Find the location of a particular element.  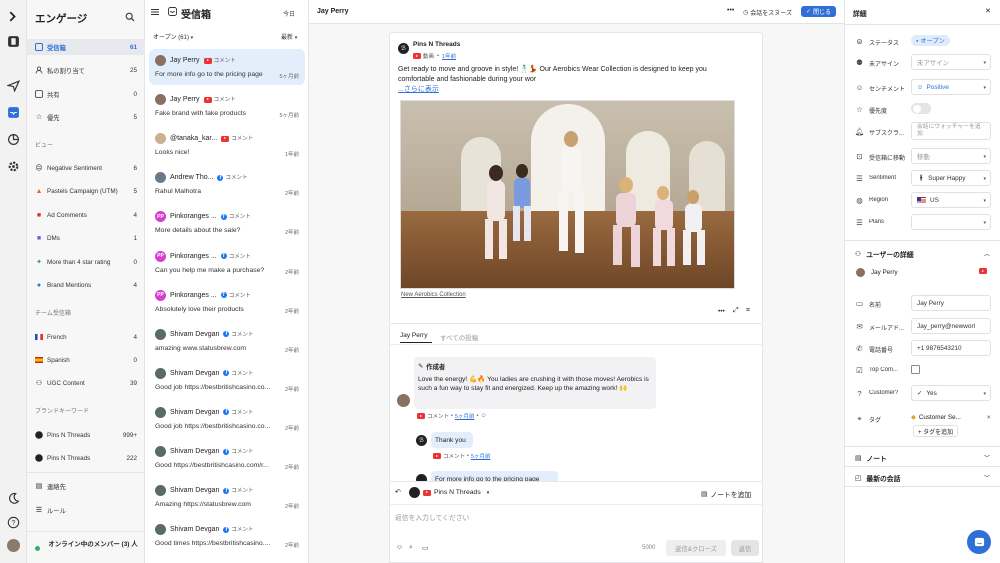

account-selector: Pins N Threads ▾ is located at coordinates (456, 492).